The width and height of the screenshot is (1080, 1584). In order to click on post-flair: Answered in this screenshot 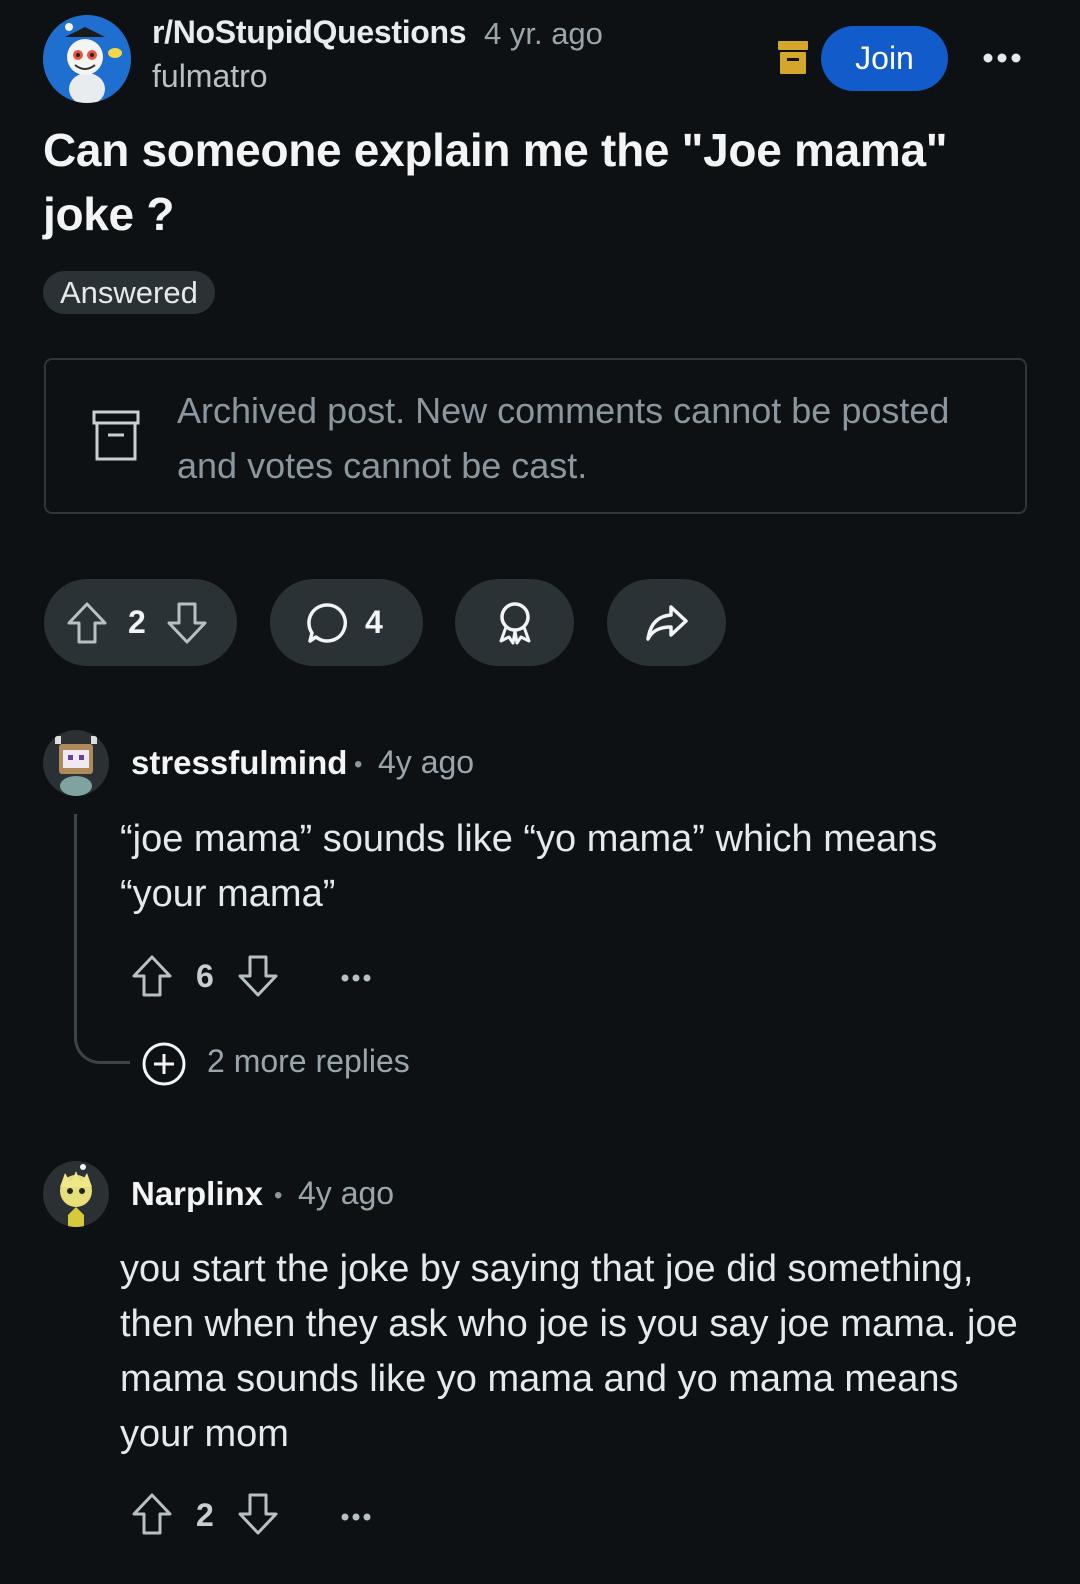, I will do `click(129, 292)`.